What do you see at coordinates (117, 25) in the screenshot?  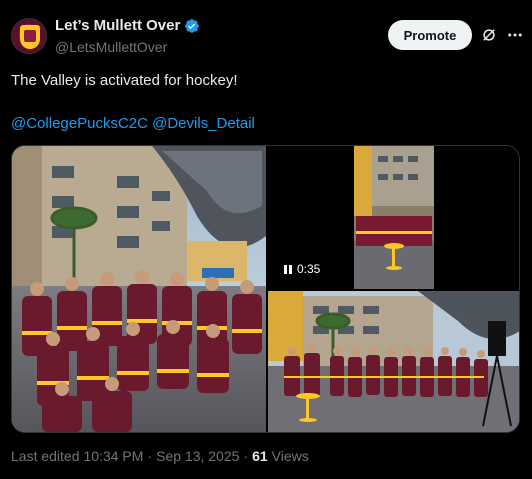 I see `display-name: Let’s Mullett Over` at bounding box center [117, 25].